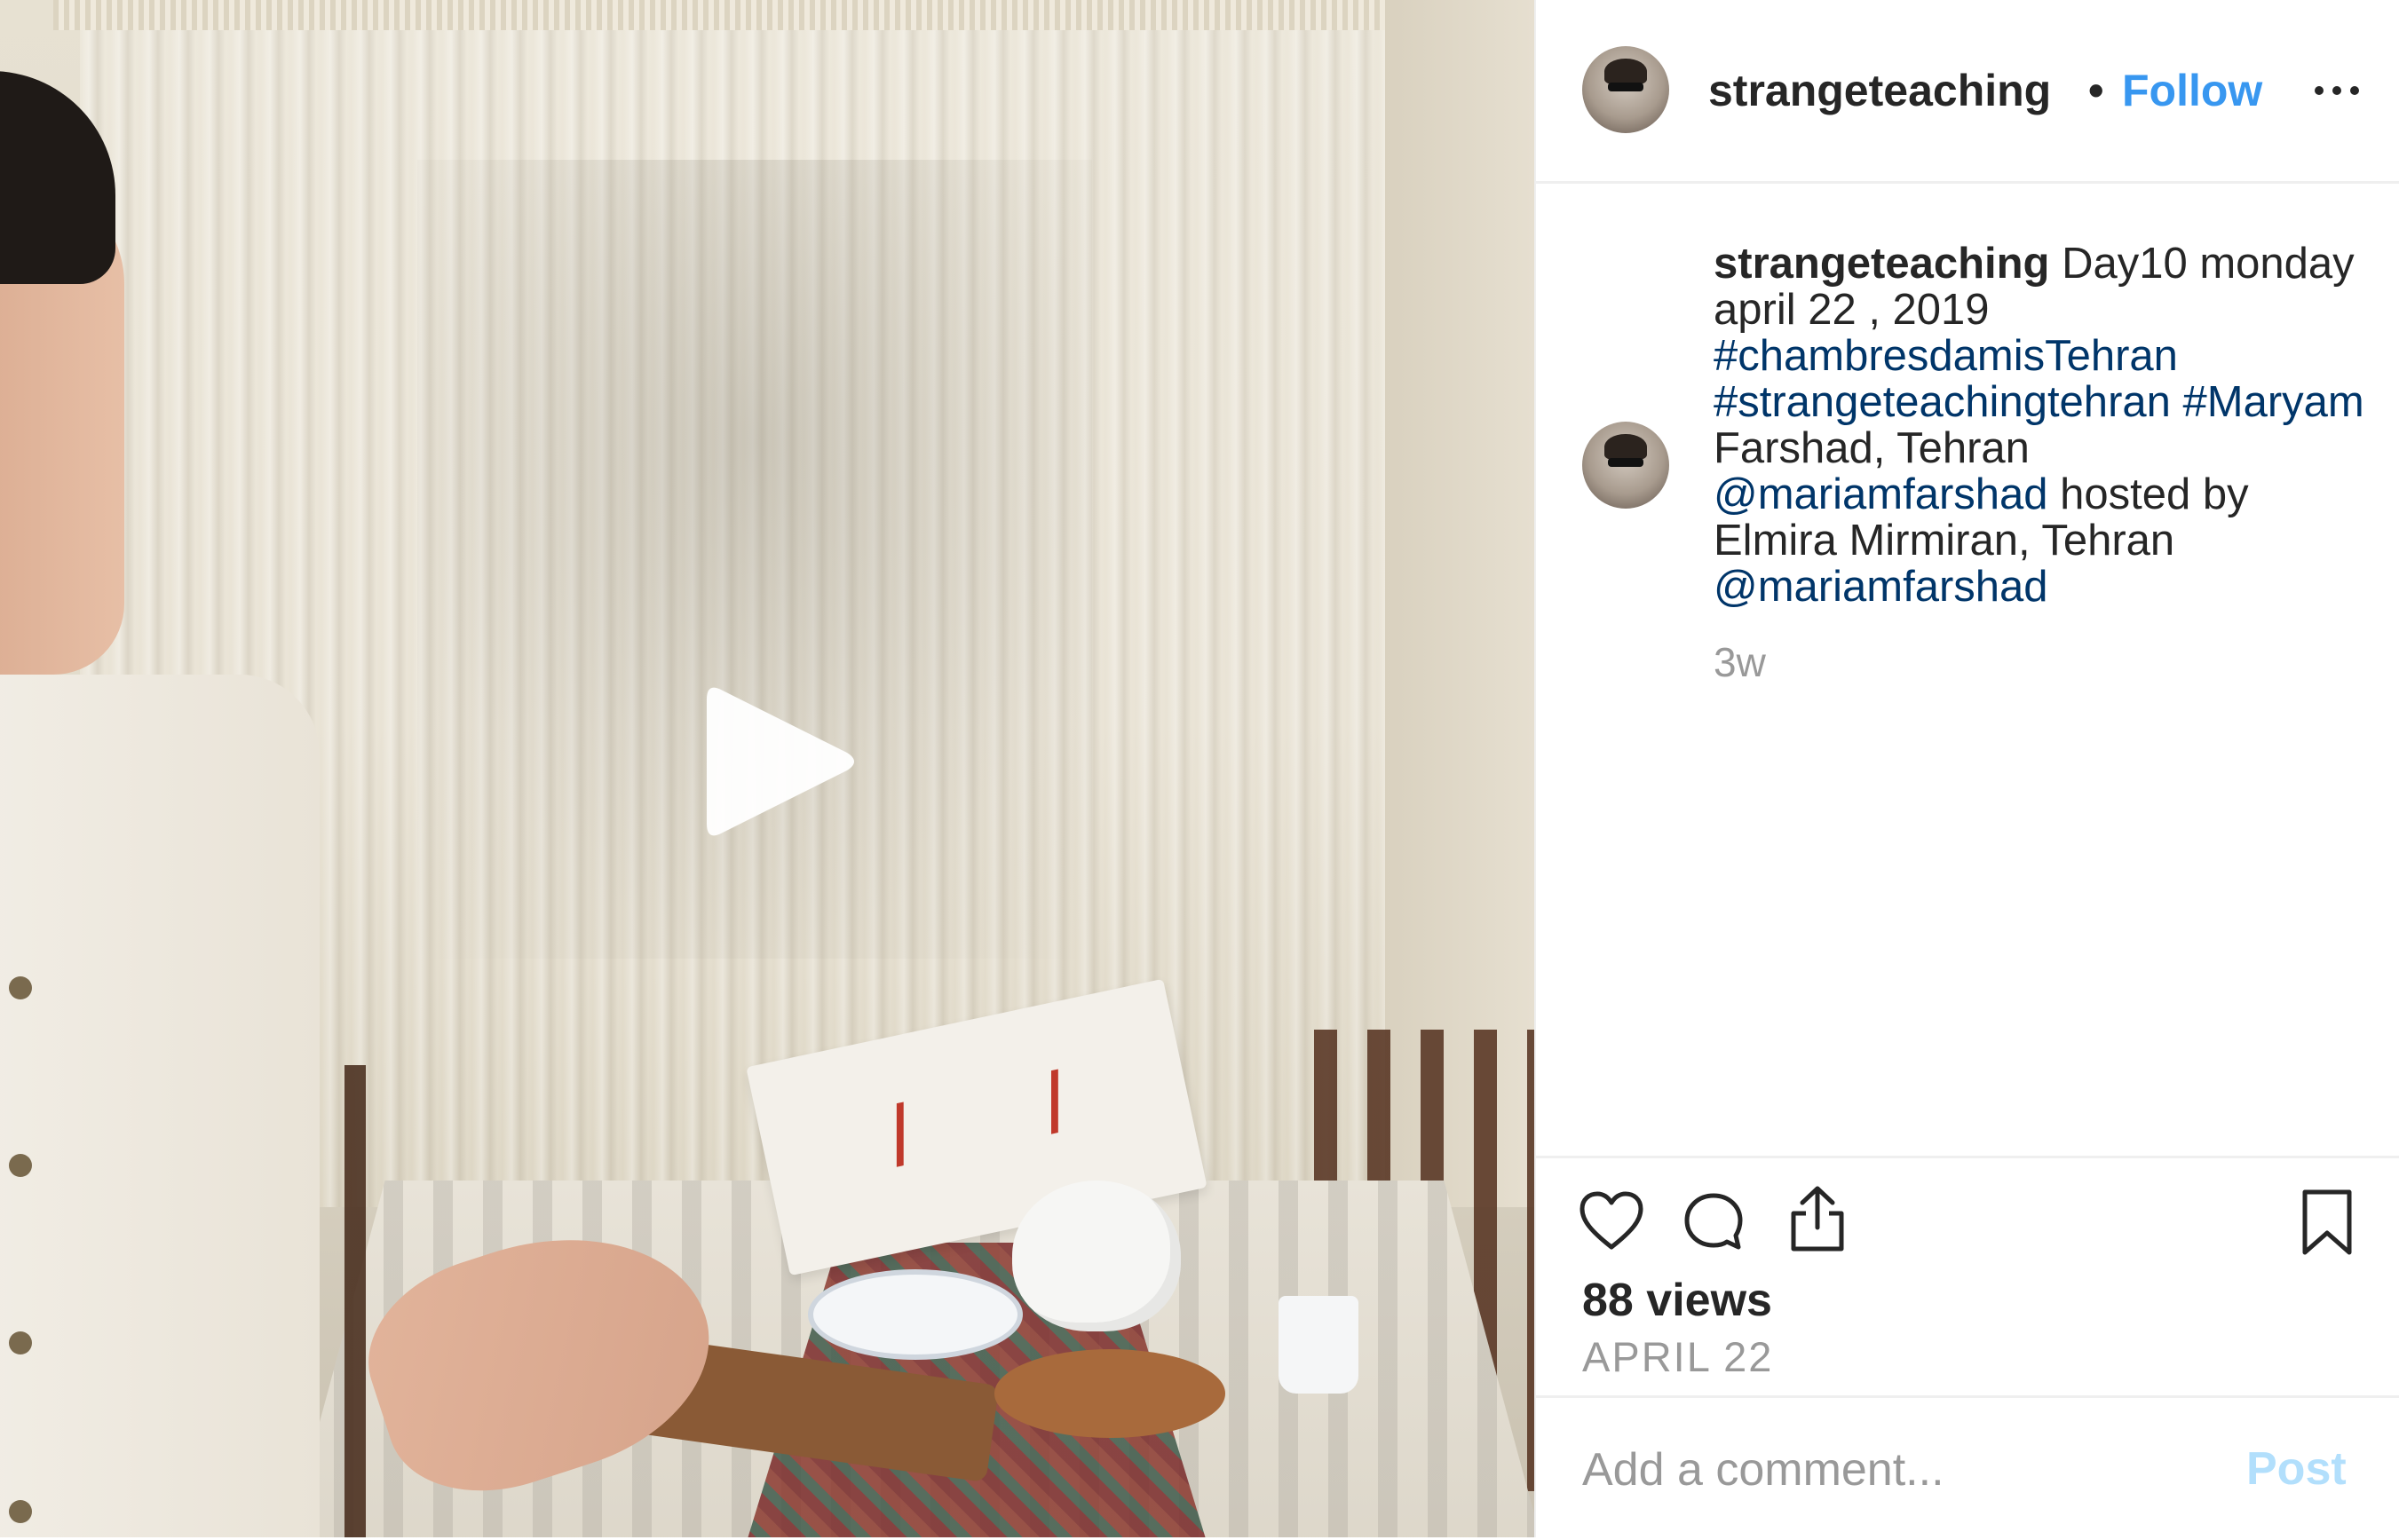 This screenshot has width=2399, height=1540. I want to click on comment-bar: Post, so click(1967, 1467).